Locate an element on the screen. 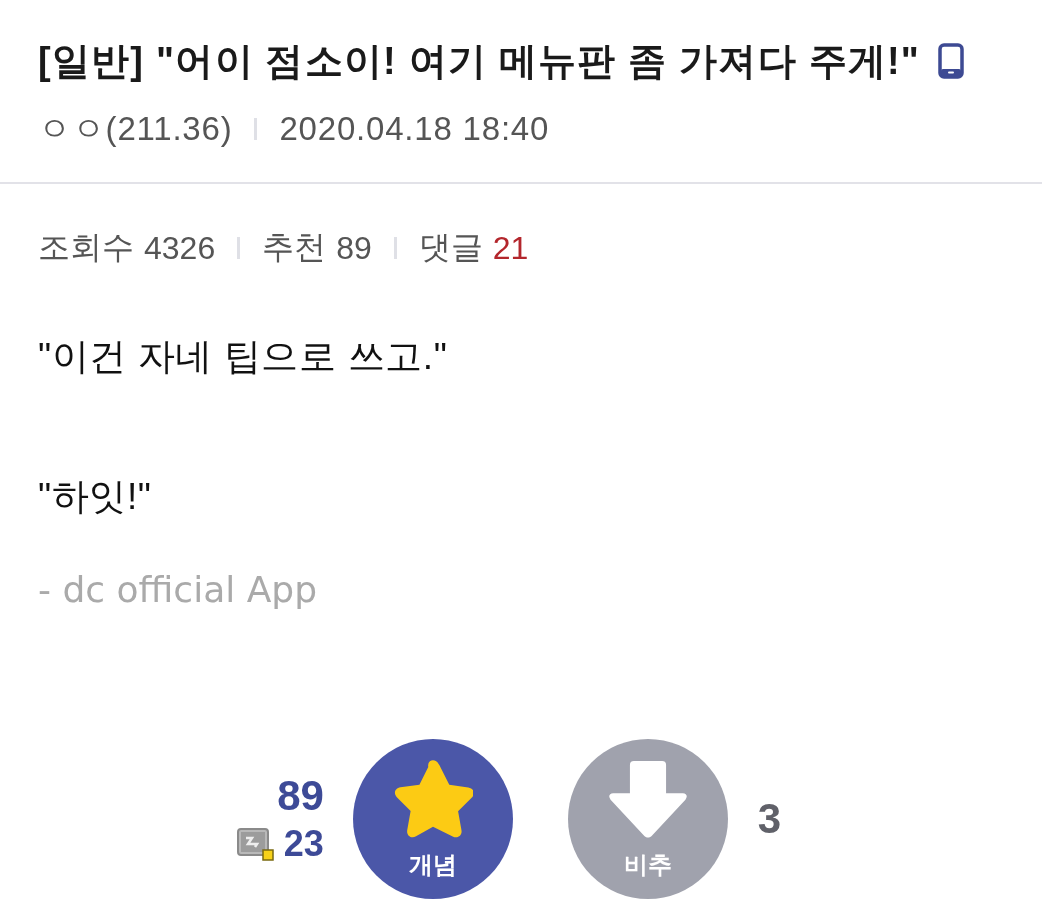 Image resolution: width=1042 pixels, height=902 pixels. upvote-count: 89 is located at coordinates (300, 796).